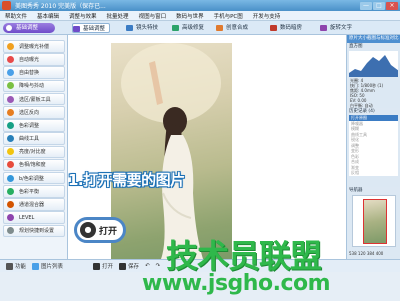  I want to click on function-icon, so click(9, 266).